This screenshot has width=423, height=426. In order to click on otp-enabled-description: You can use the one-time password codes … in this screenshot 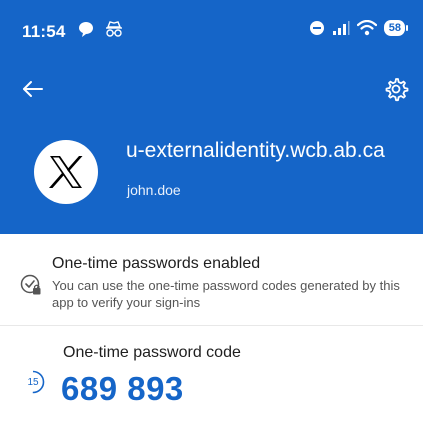, I will do `click(226, 294)`.